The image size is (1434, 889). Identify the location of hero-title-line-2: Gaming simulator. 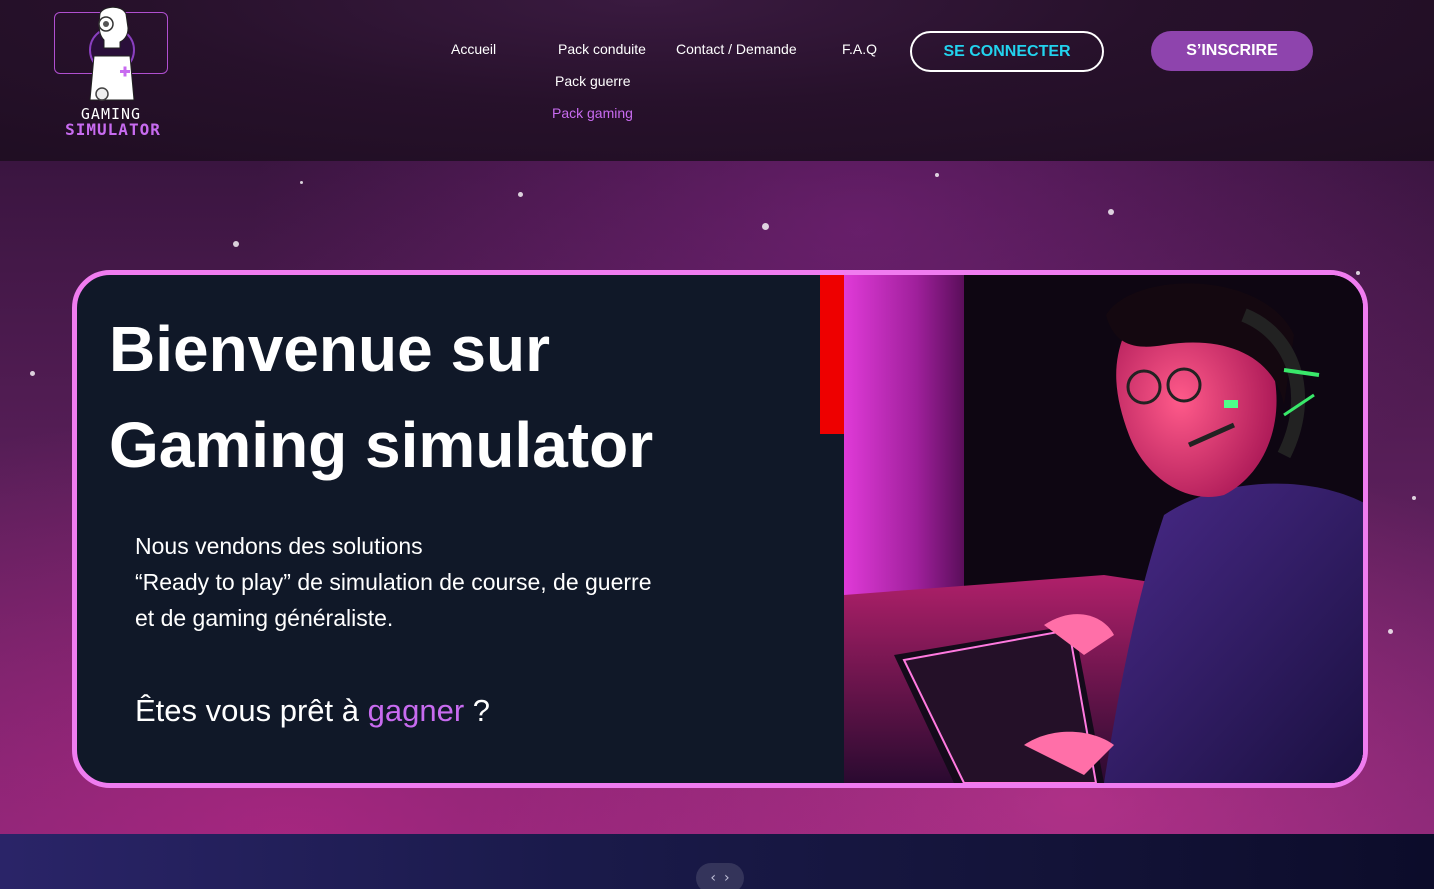
(381, 445).